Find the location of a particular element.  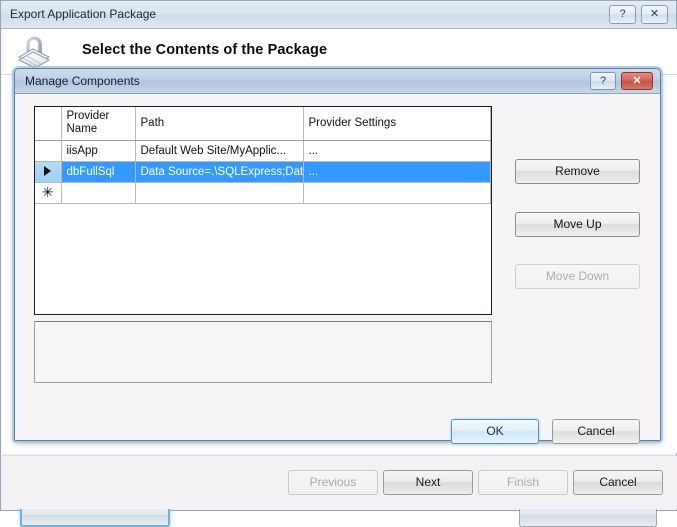

previous-button: Previous is located at coordinates (333, 482).